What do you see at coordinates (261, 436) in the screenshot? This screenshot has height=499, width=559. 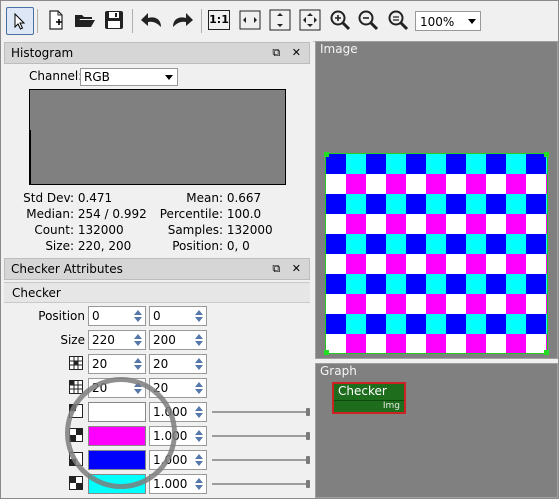 I see `color-2-slider` at bounding box center [261, 436].